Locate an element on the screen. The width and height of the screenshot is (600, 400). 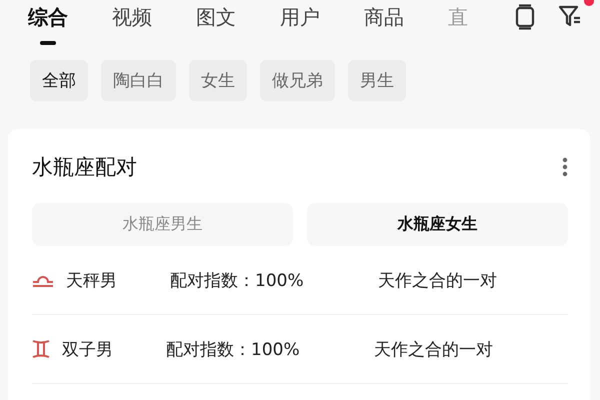
card-title: 水瓶座配对 is located at coordinates (84, 167).